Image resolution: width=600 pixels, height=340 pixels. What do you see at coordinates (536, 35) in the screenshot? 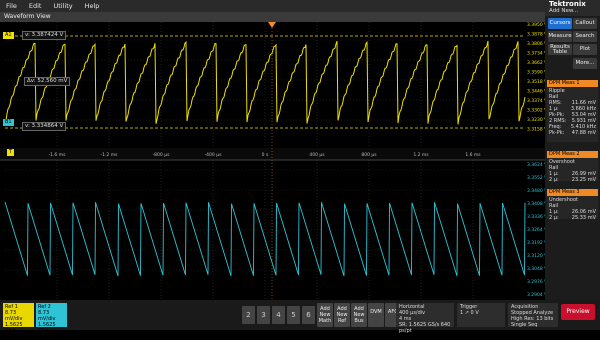
I see `upper-y-tick-label: 3.3878 V` at bounding box center [536, 35].